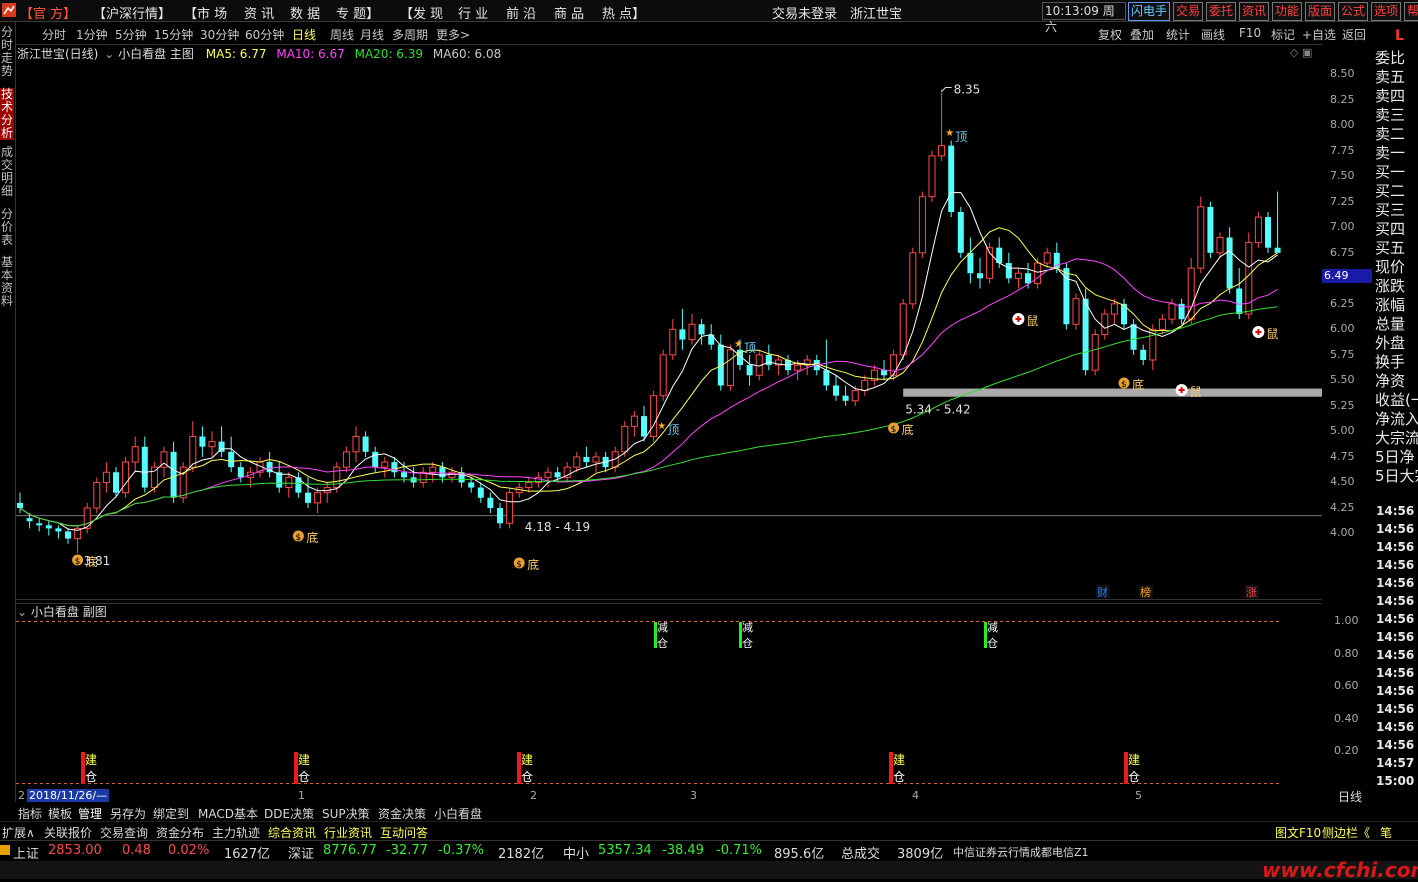 The image size is (1418, 882). I want to click on sh-label: 上证, so click(26, 852).